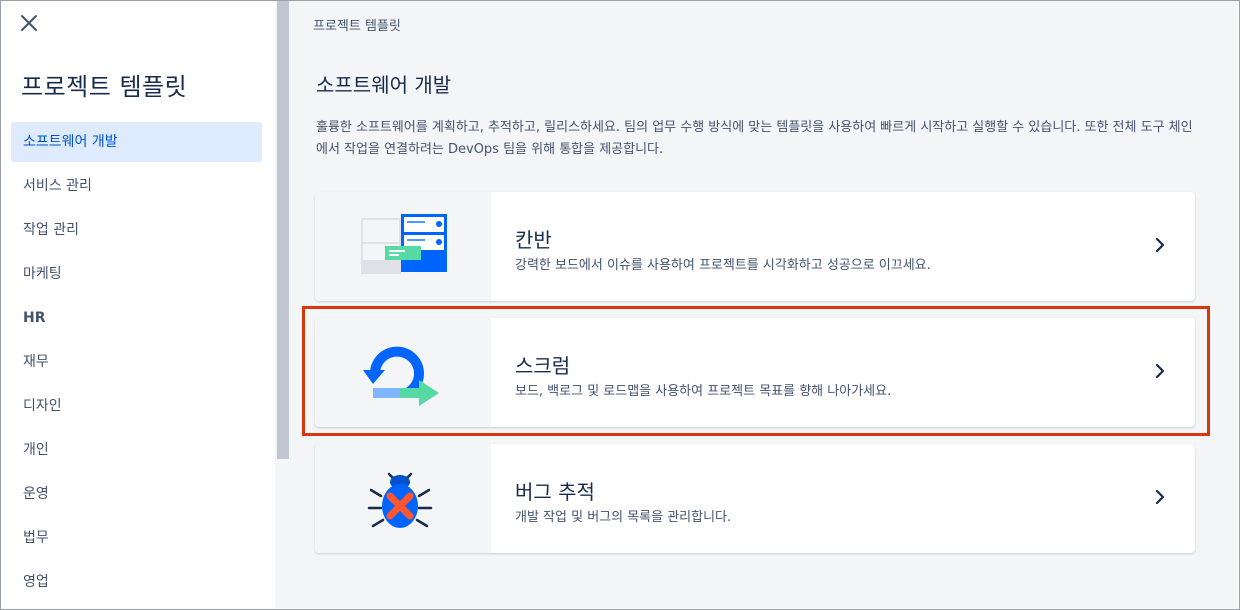 The height and width of the screenshot is (610, 1240). I want to click on sidebar-item-personal: 개인, so click(136, 450).